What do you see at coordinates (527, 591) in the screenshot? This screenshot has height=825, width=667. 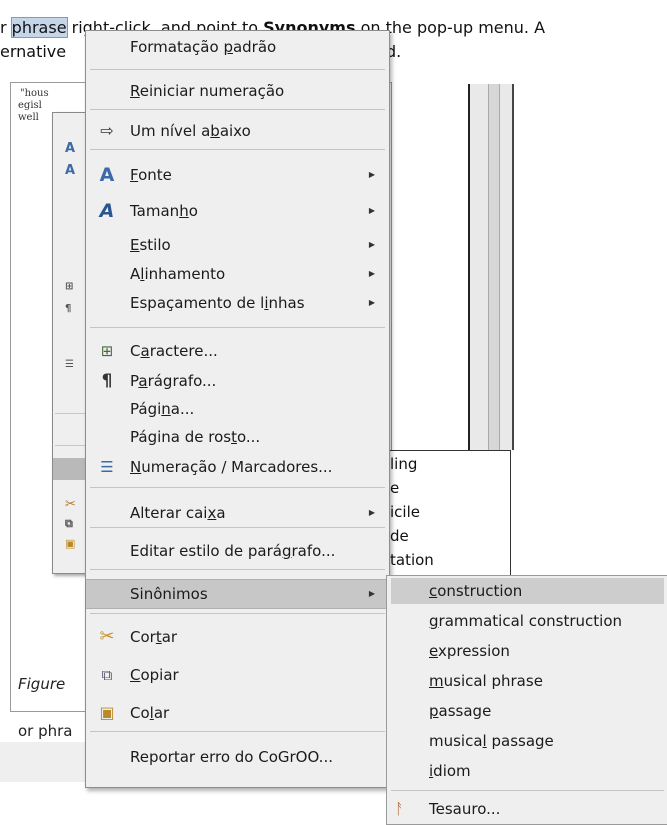 I see `synonym-item: construction` at bounding box center [527, 591].